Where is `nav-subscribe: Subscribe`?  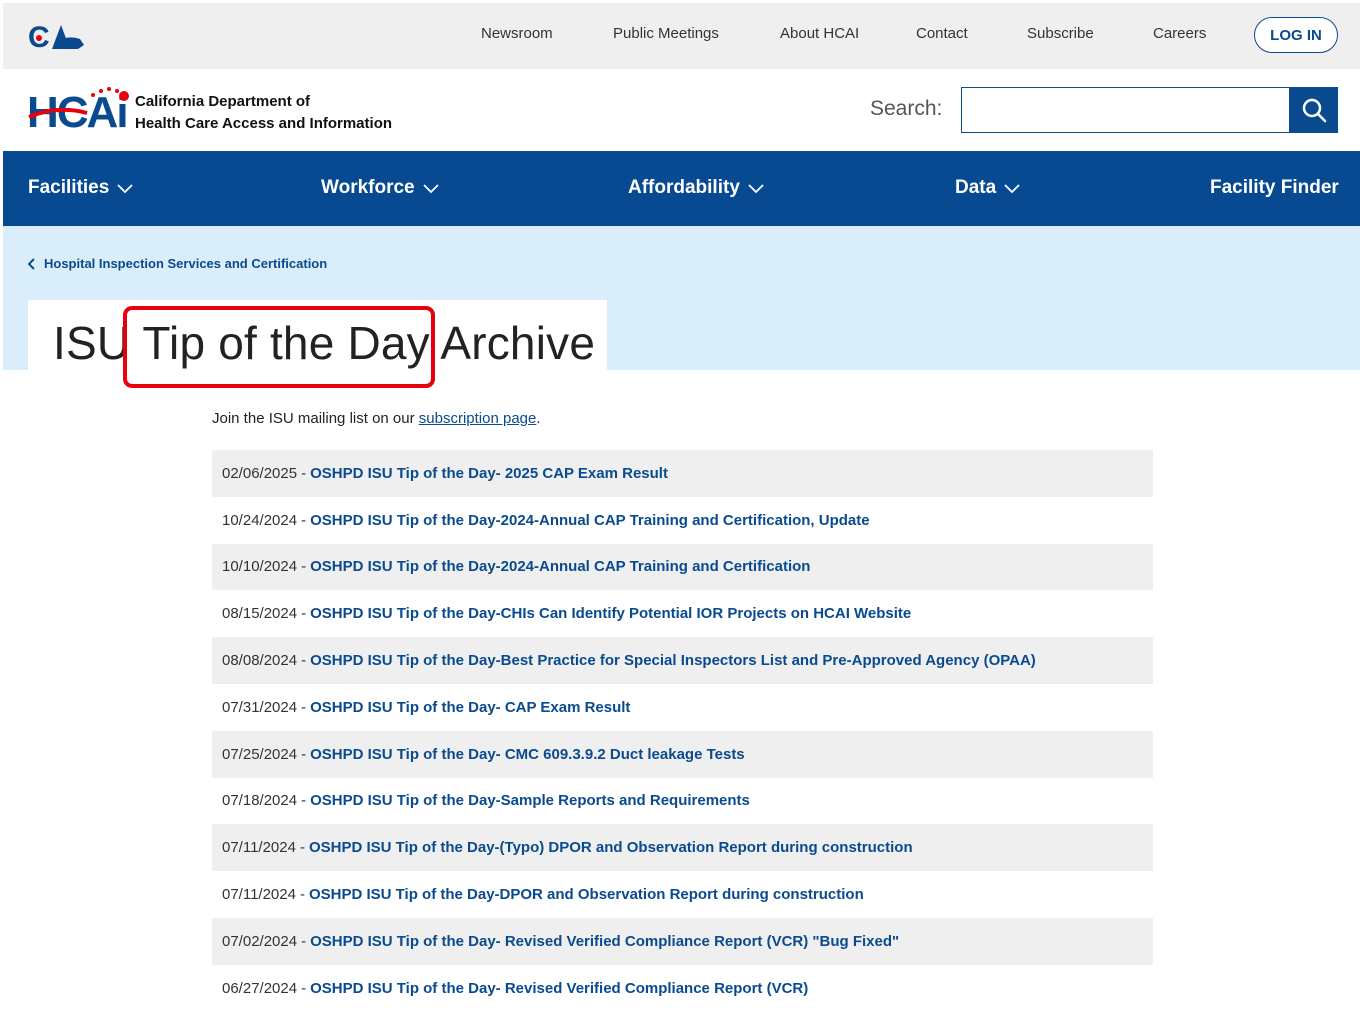 nav-subscribe: Subscribe is located at coordinates (1060, 33).